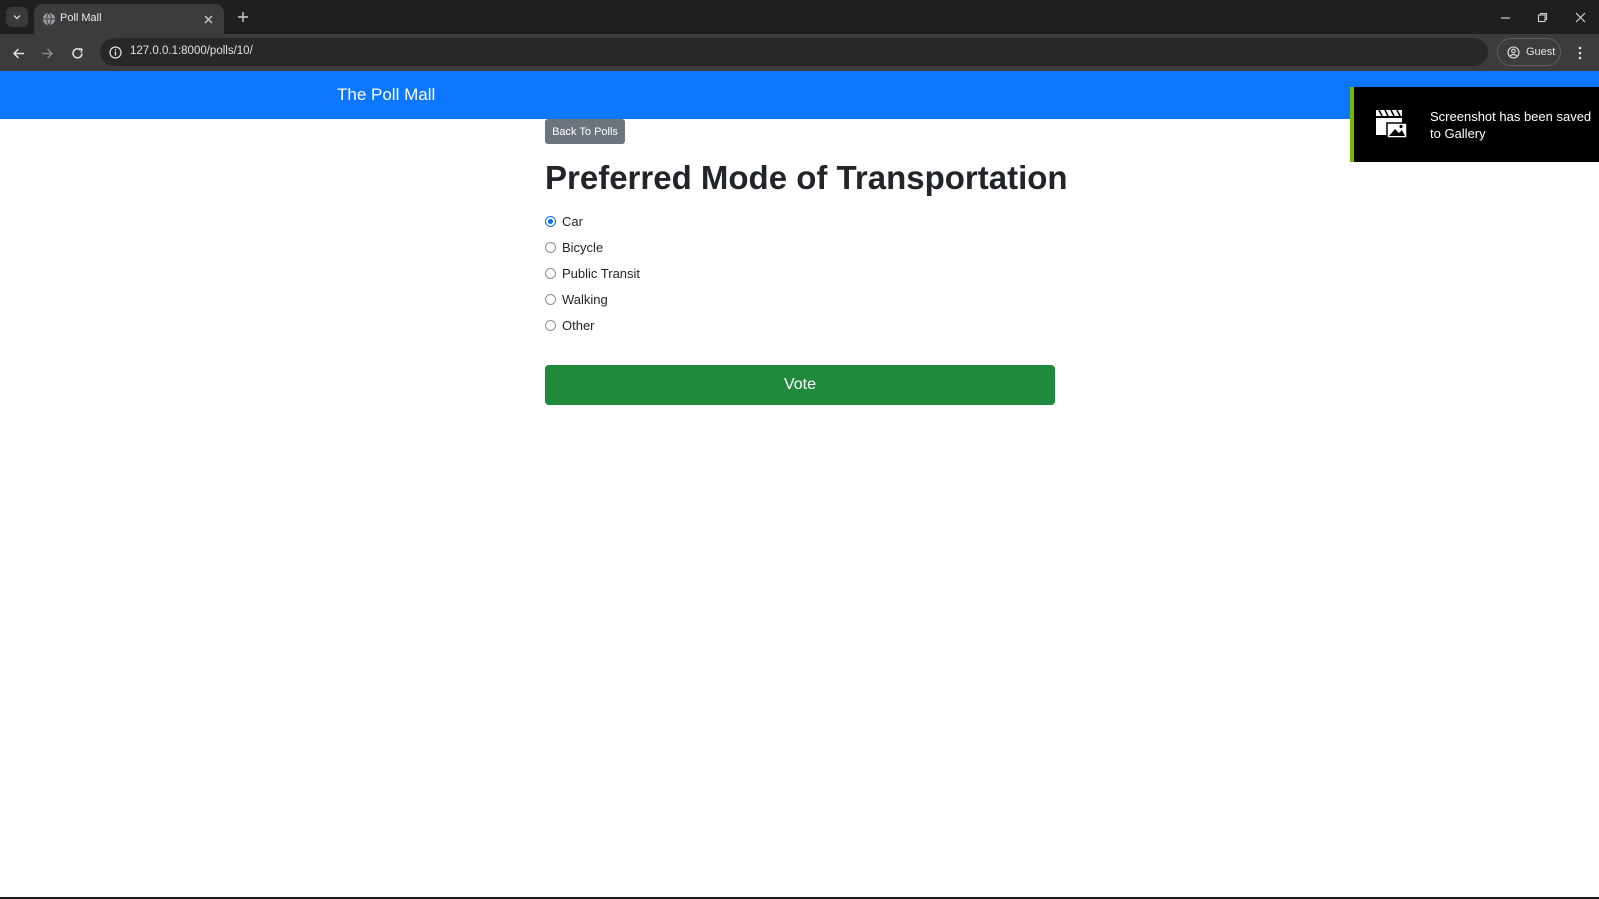  I want to click on choice-item-public-transit: Public Transit, so click(592, 273).